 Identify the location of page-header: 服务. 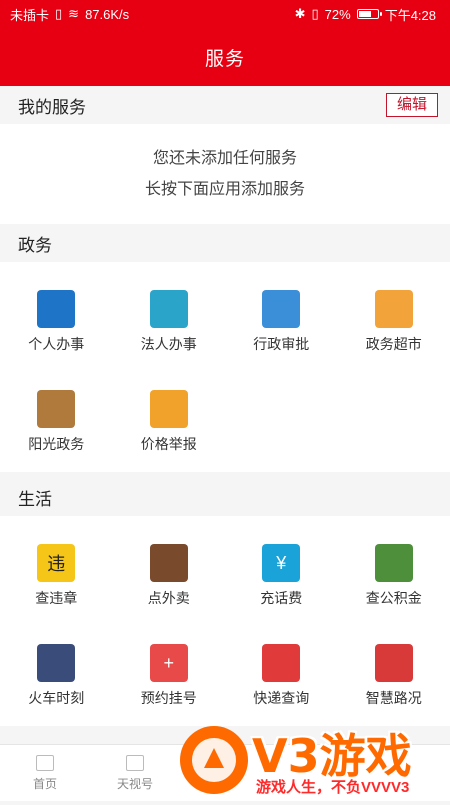
(225, 57).